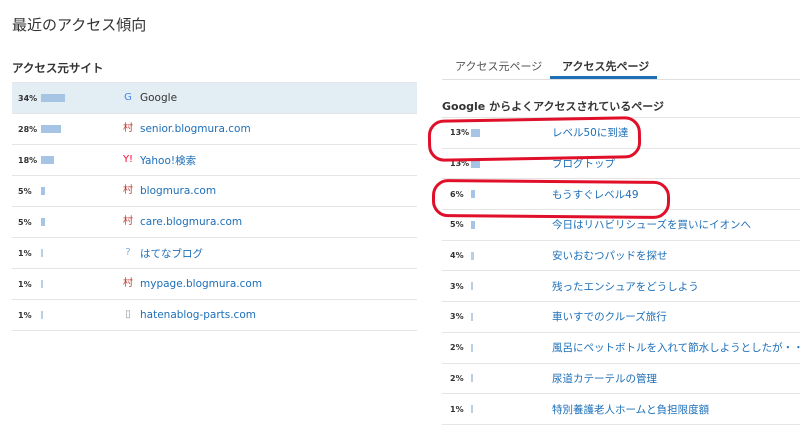  What do you see at coordinates (457, 256) in the screenshot?
I see `percentage-label: 4%` at bounding box center [457, 256].